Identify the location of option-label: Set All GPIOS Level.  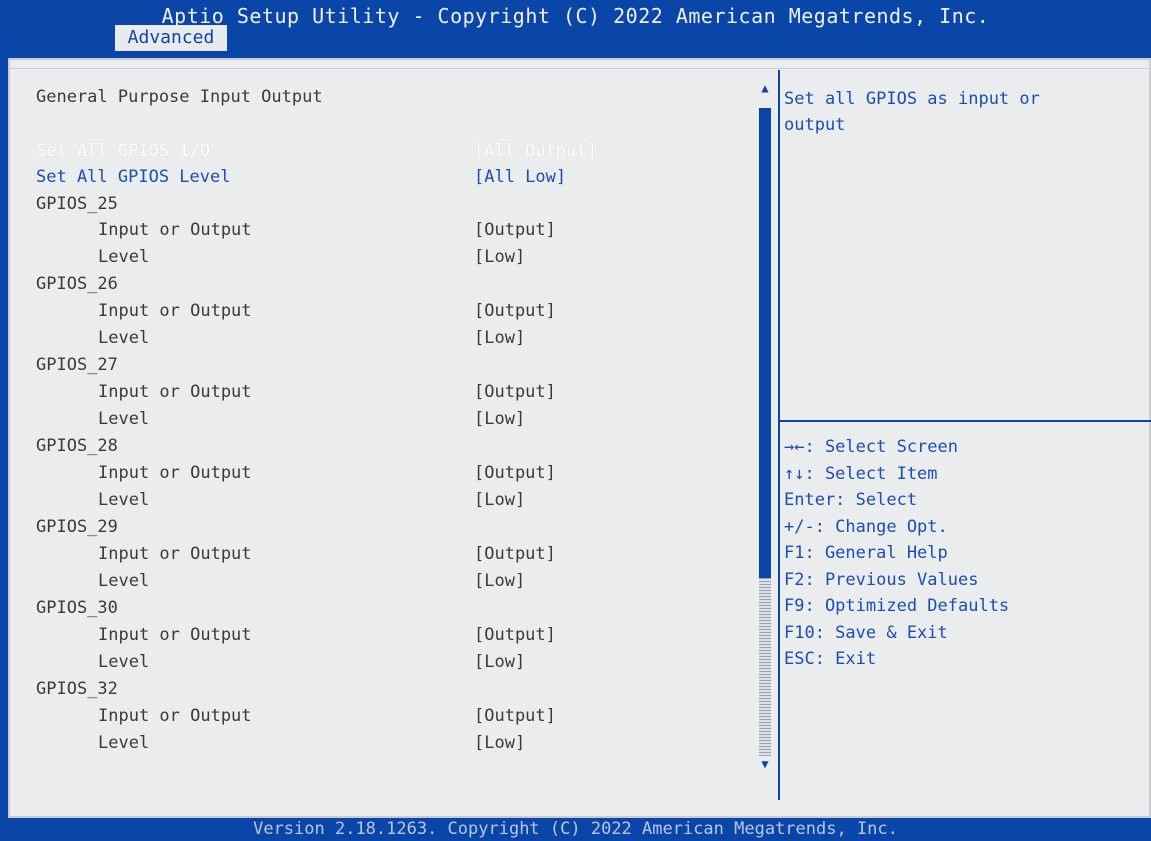
(133, 177).